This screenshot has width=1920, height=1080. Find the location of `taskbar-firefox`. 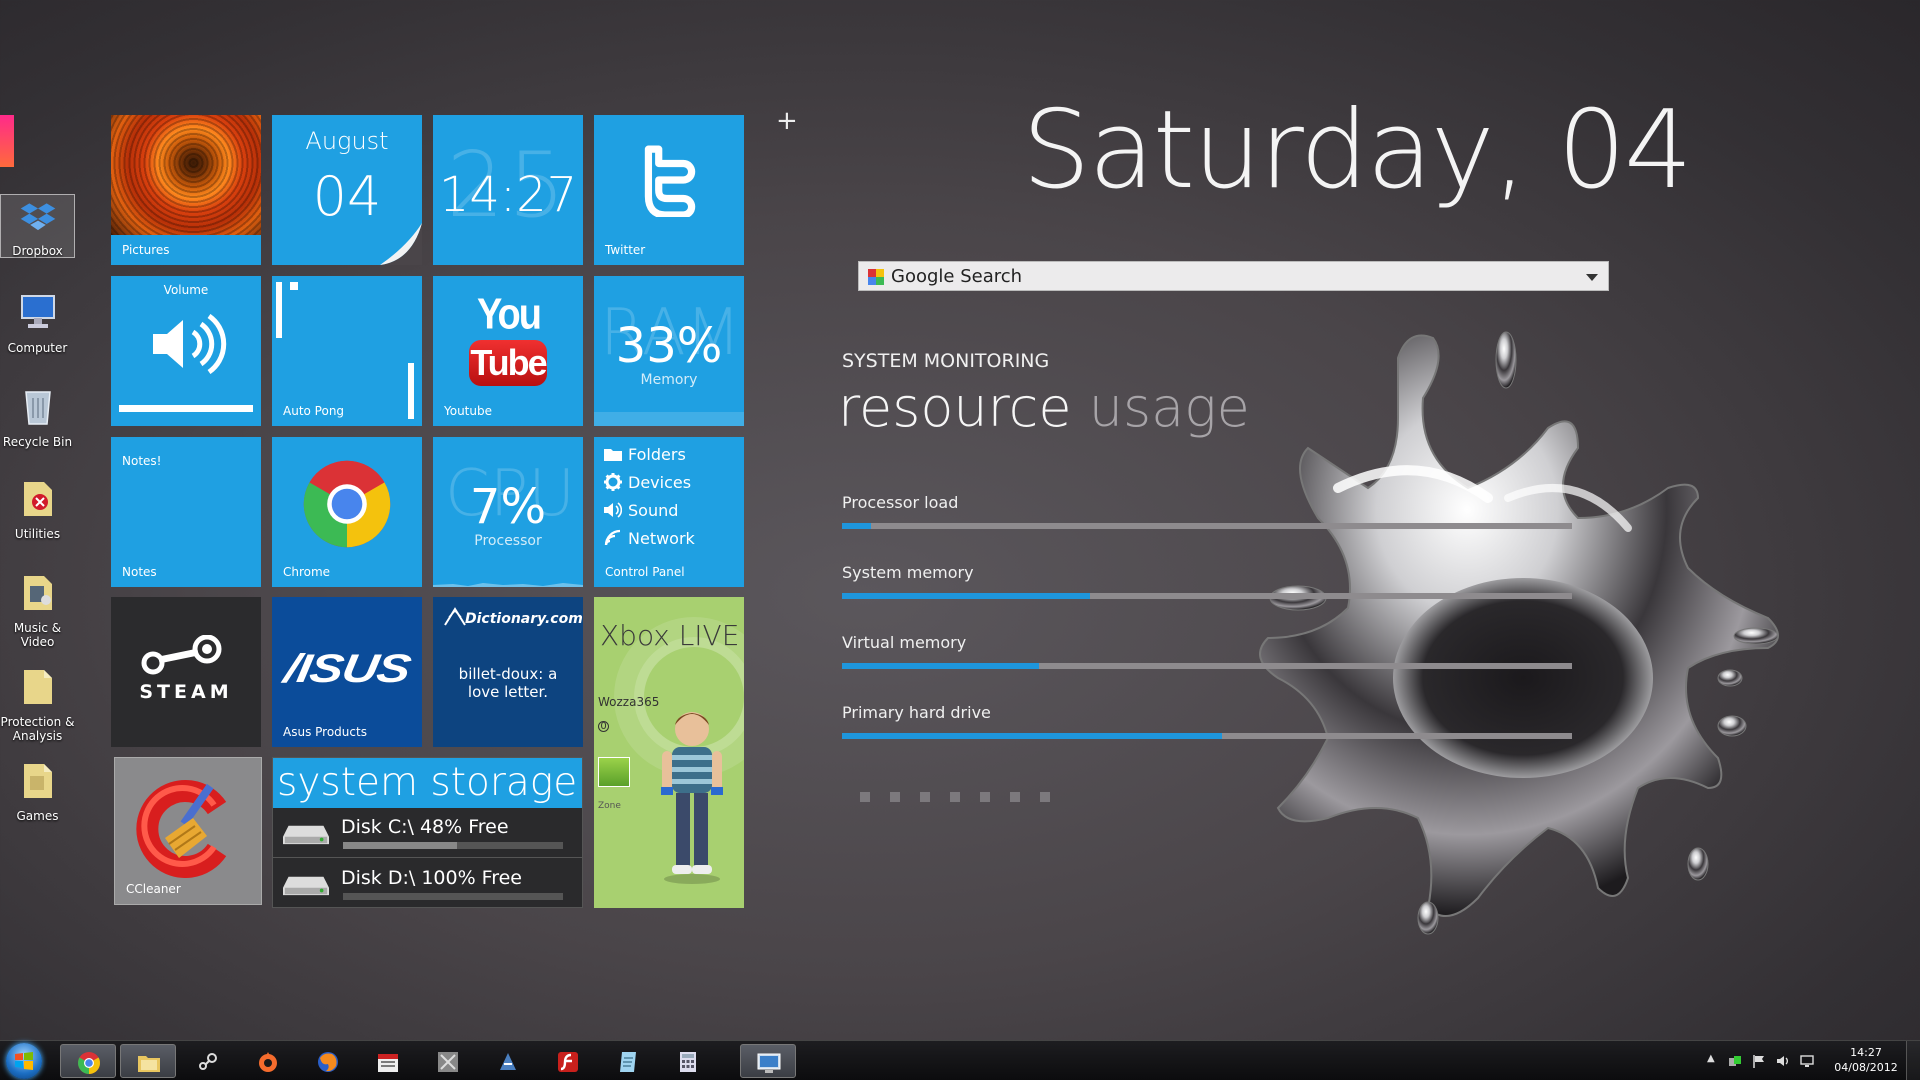

taskbar-firefox is located at coordinates (328, 1061).